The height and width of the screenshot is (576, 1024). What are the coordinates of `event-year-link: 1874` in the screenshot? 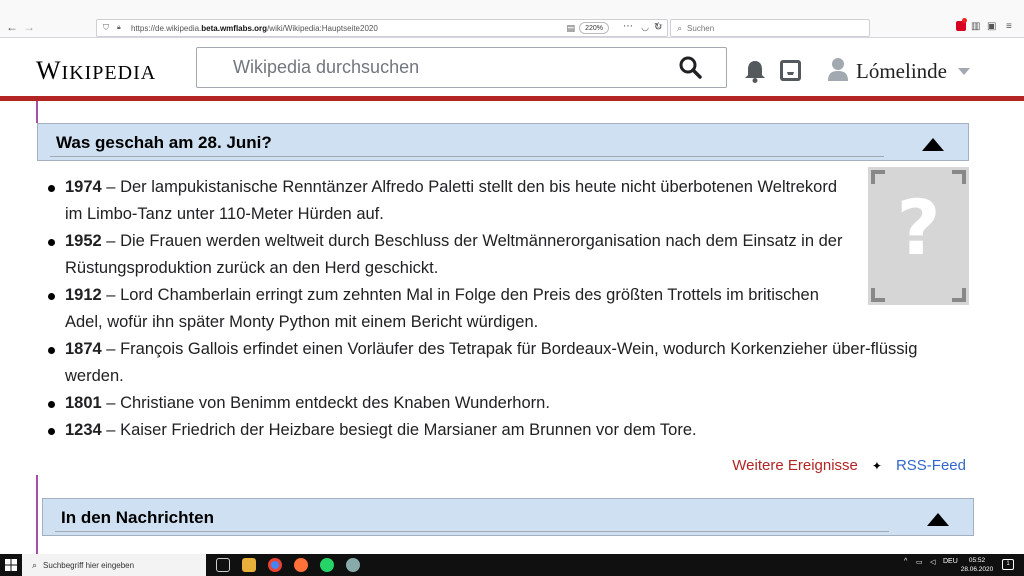 It's located at (83, 349).